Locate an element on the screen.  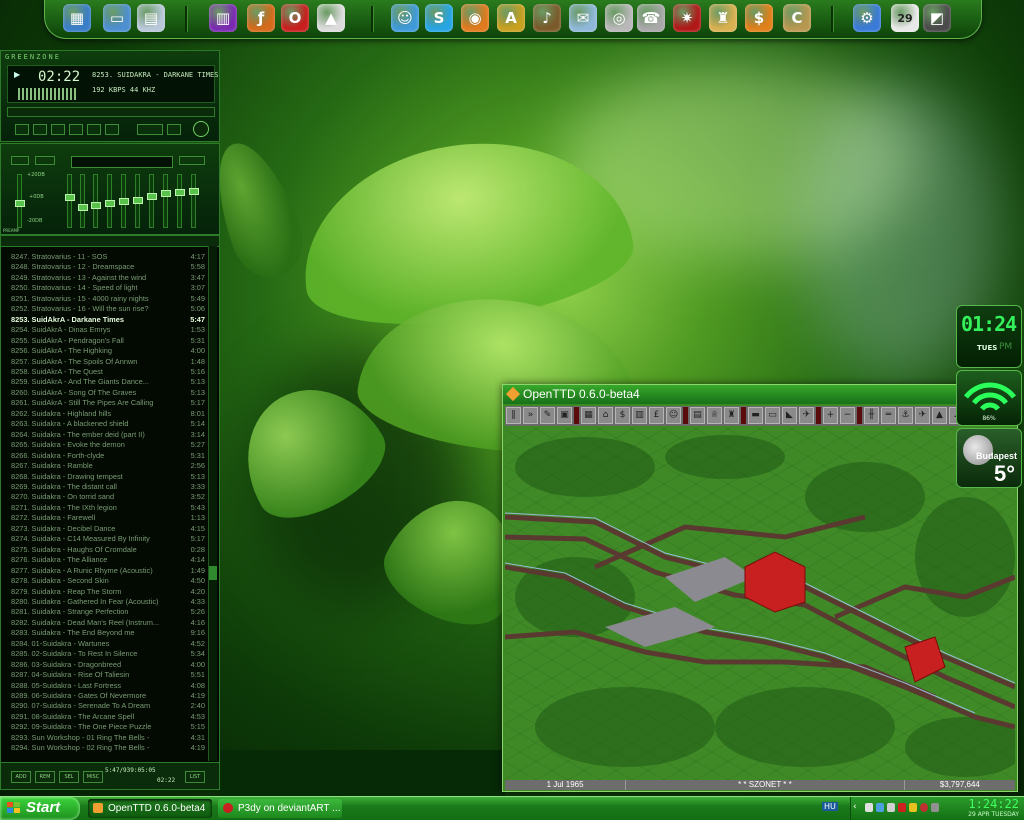
pause-button is located at coordinates (58, 129).